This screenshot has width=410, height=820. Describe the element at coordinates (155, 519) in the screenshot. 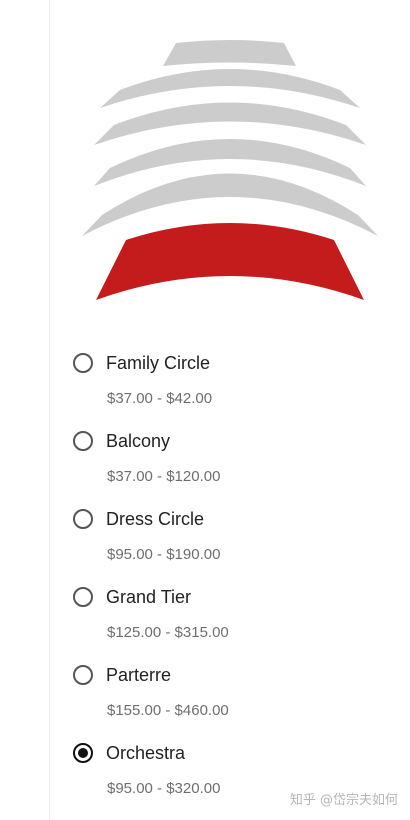

I see `option-name: Dress Circle` at that location.